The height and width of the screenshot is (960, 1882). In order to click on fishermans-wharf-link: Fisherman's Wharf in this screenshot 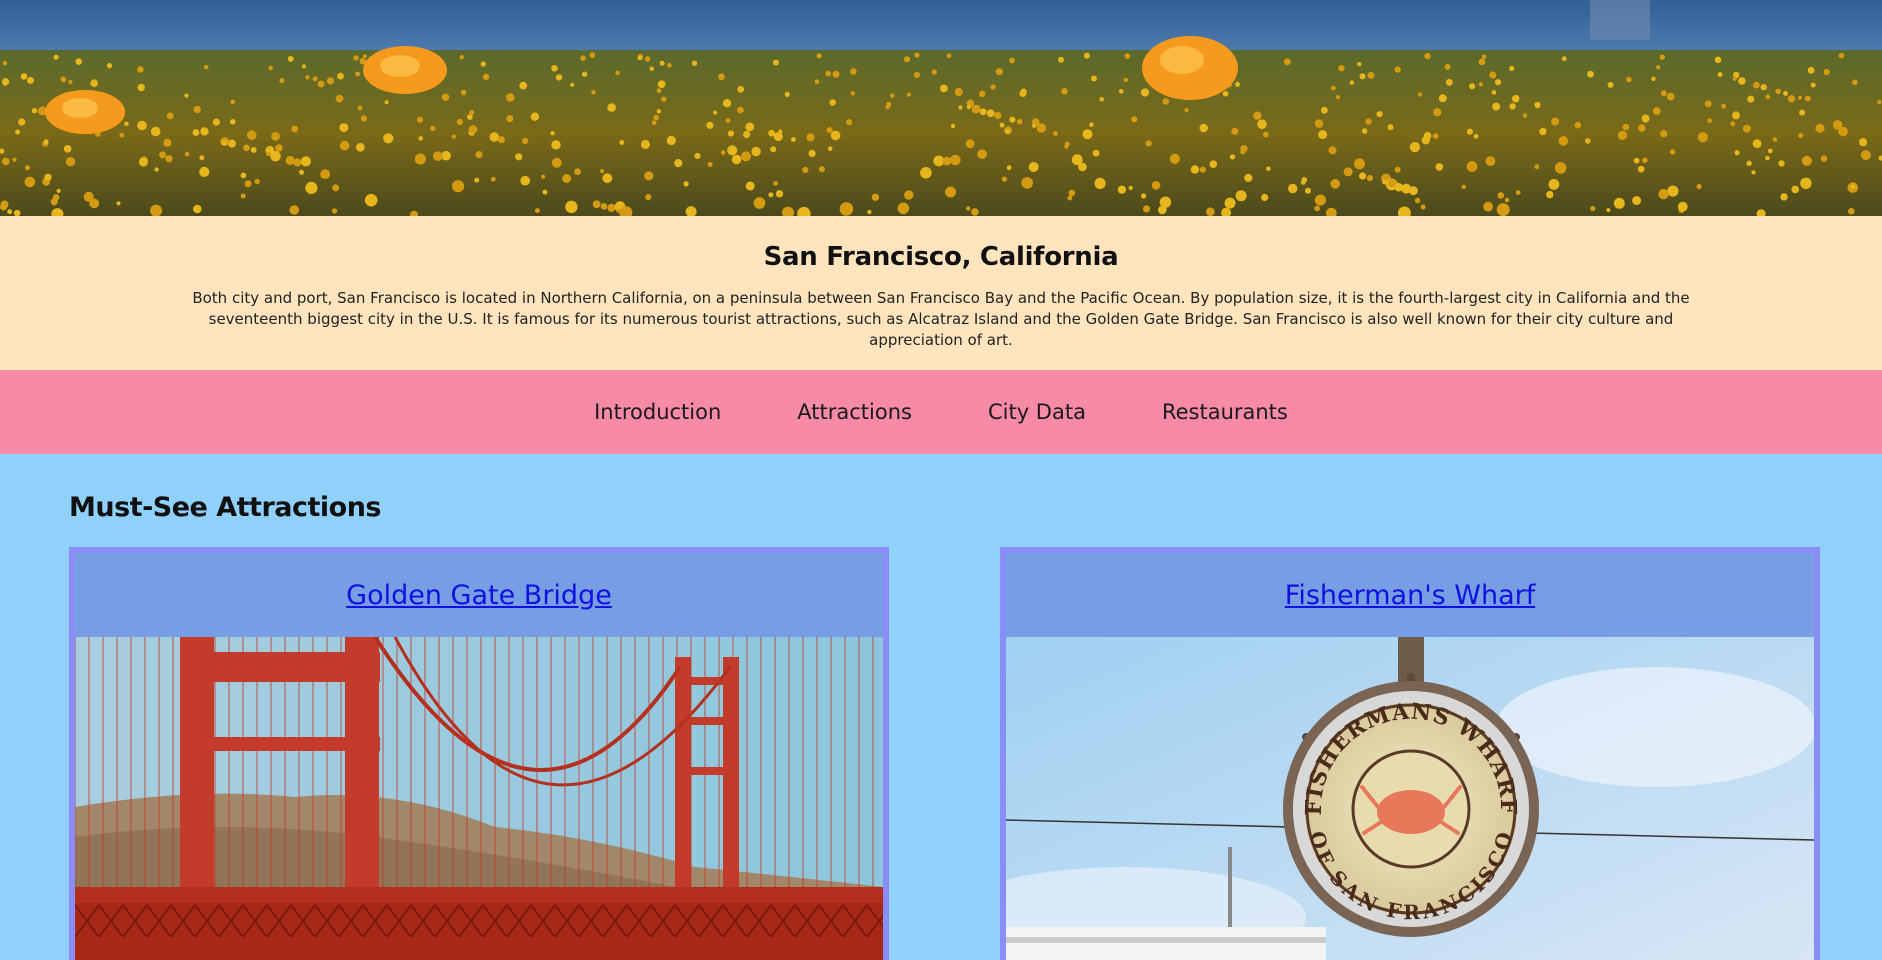, I will do `click(1410, 595)`.